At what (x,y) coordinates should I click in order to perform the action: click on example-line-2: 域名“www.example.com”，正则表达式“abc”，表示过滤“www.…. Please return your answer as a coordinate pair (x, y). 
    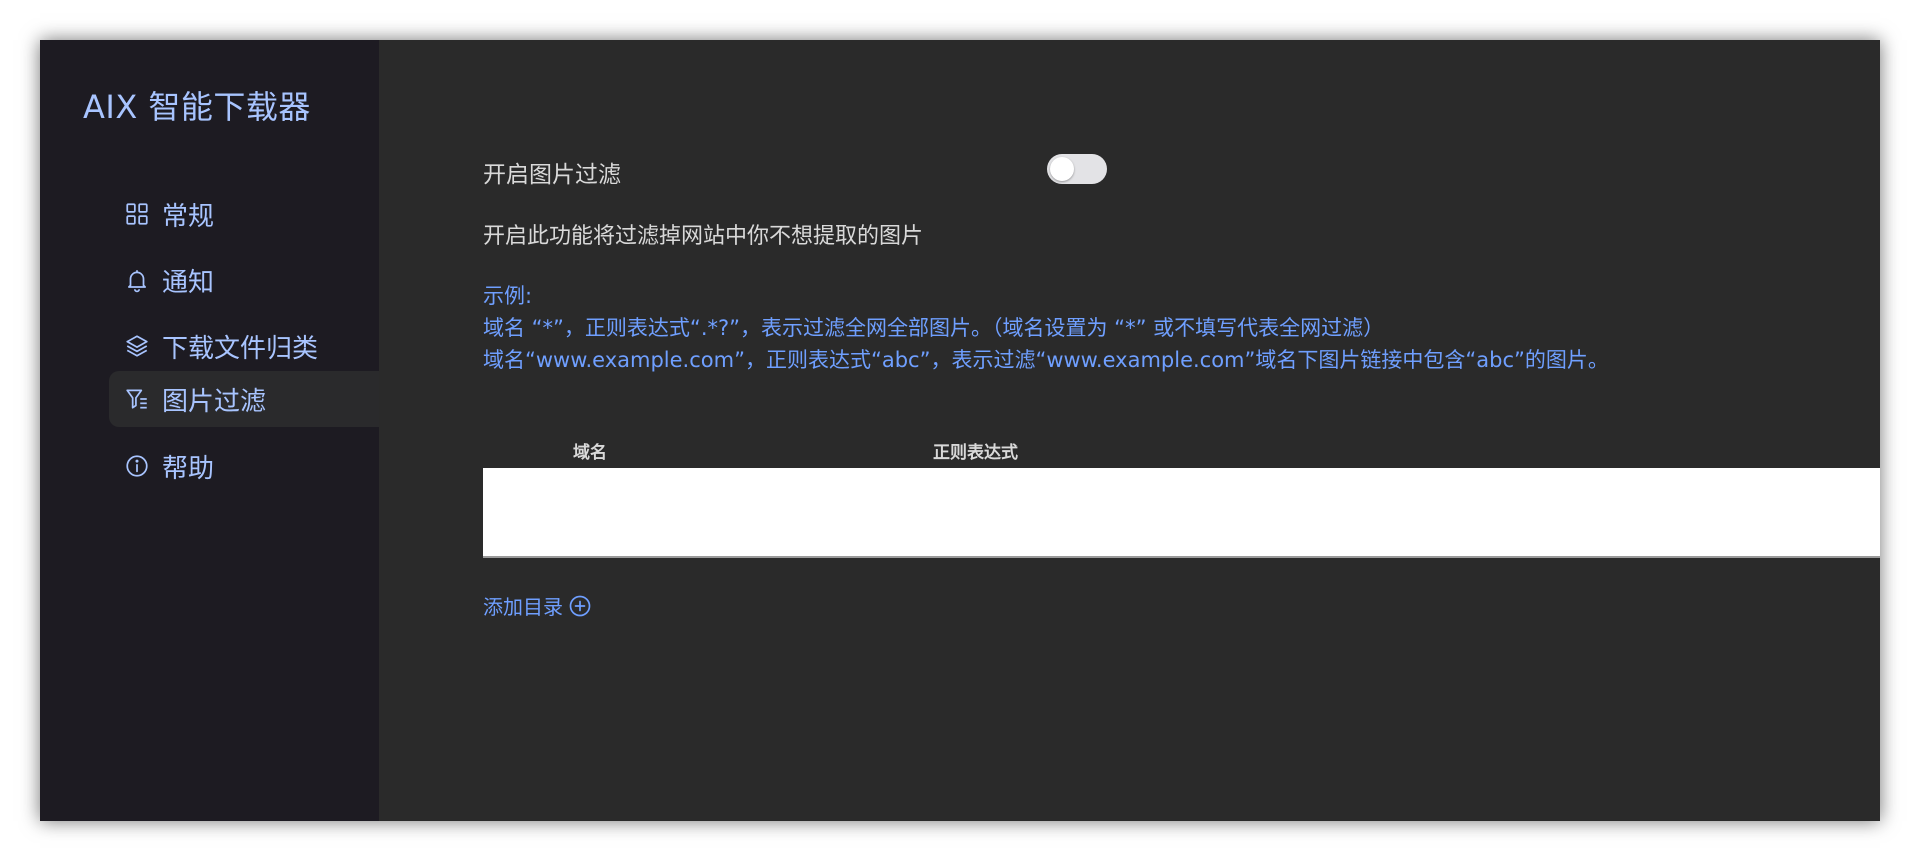
    Looking at the image, I should click on (1046, 360).